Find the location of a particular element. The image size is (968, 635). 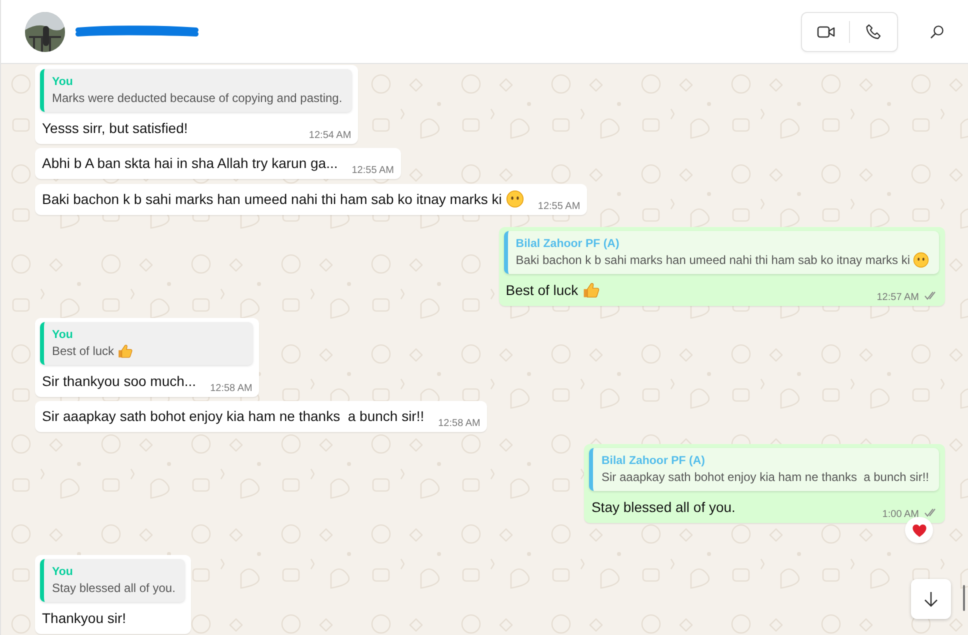

quoted-message: You Marks were deducted because of copying and pasting. is located at coordinates (196, 90).